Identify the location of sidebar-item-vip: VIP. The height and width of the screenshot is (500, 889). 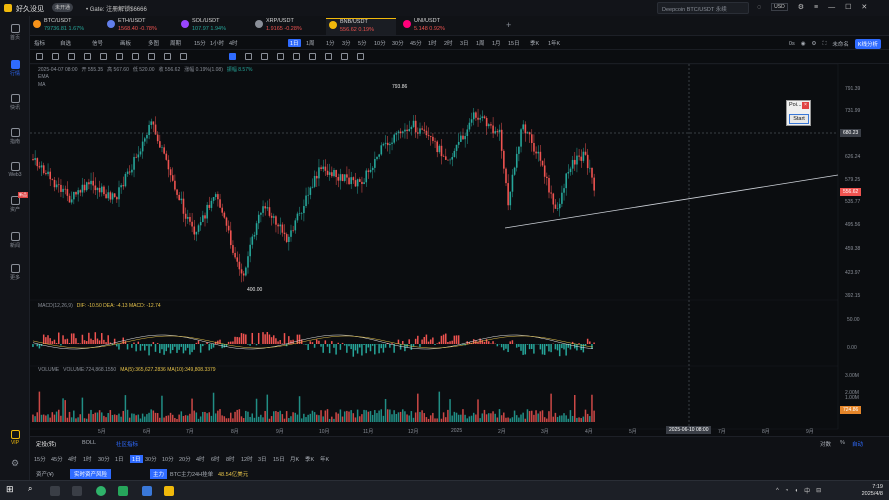
(15, 438).